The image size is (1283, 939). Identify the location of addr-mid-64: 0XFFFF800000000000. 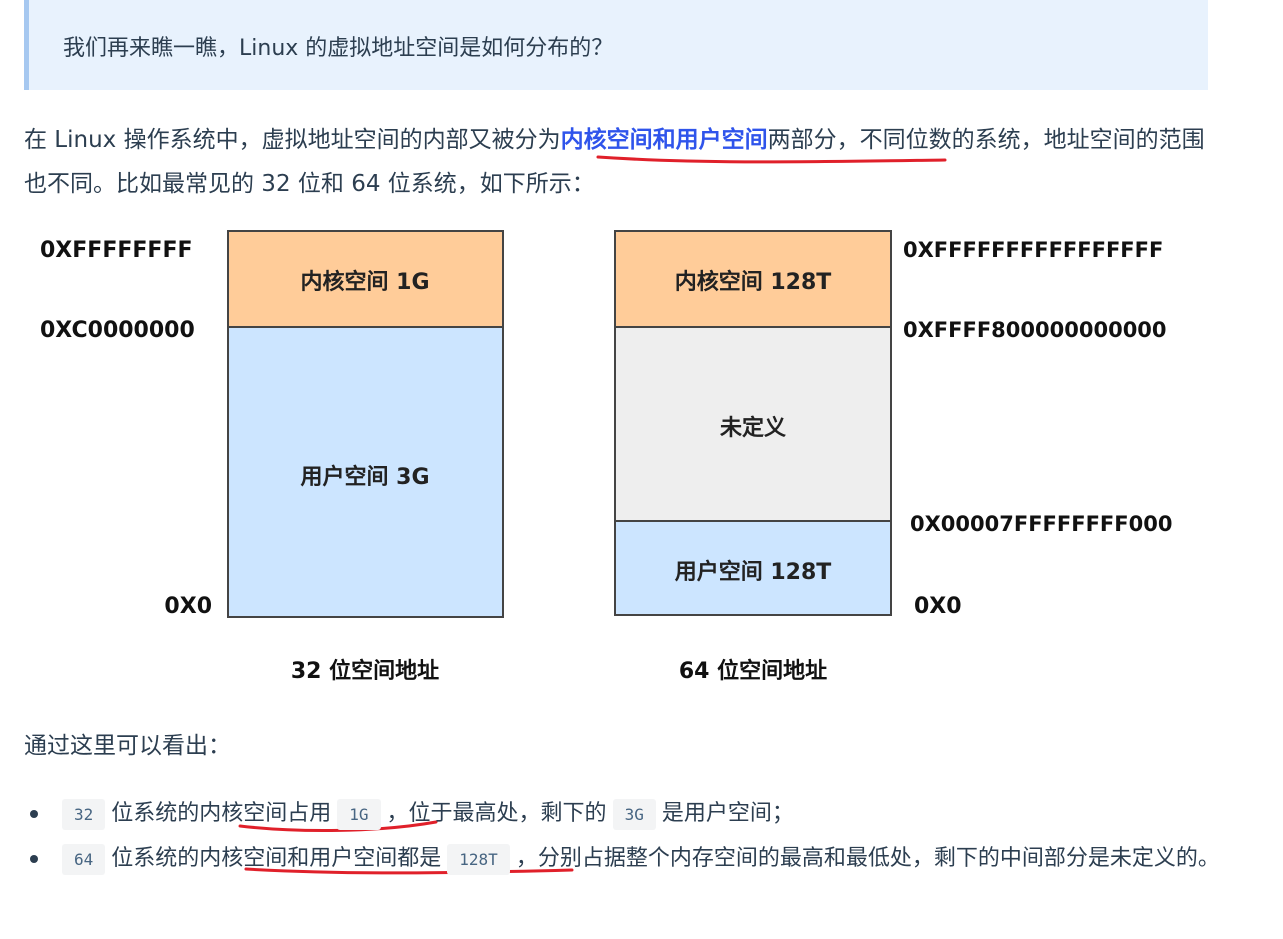
(1035, 330).